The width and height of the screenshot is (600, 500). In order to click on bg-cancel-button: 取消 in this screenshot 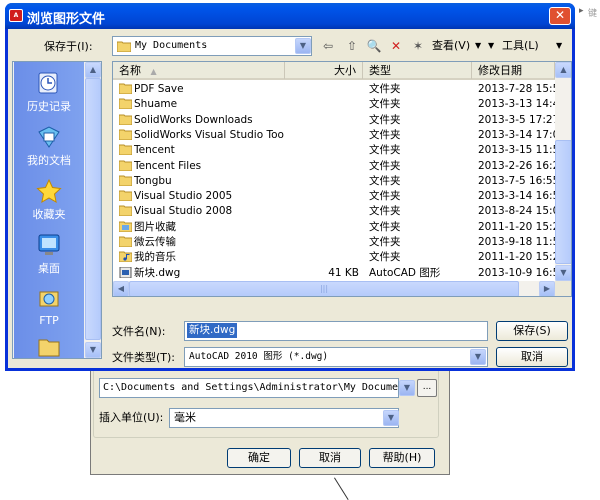, I will do `click(330, 458)`.